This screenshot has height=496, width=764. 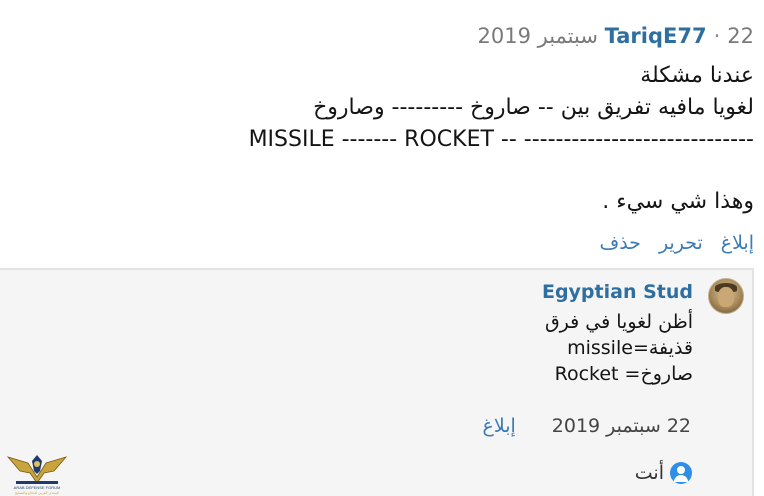 What do you see at coordinates (618, 322) in the screenshot?
I see `reply-line: أظن لغويا في فرق` at bounding box center [618, 322].